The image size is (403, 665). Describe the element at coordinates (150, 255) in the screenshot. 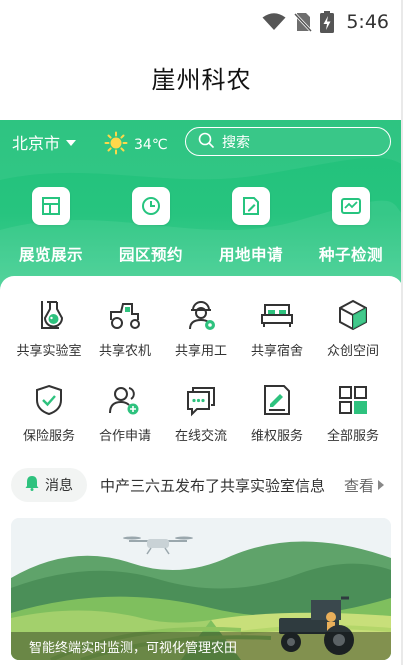

I see `quick-link-label: 园区预约` at that location.